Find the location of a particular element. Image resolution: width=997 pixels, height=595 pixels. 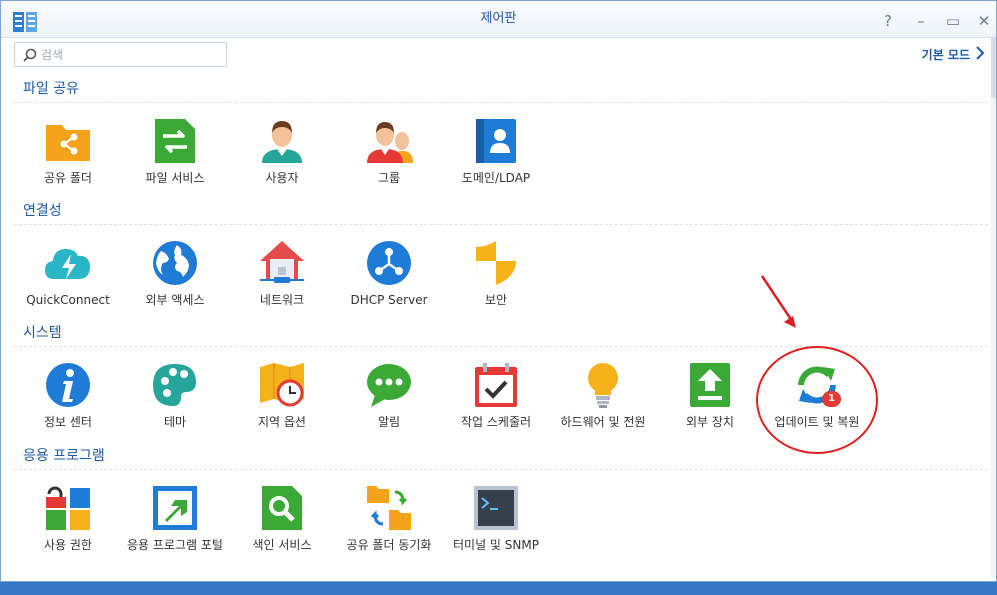

item-label: 응용 프로그램 포털 is located at coordinates (175, 545).